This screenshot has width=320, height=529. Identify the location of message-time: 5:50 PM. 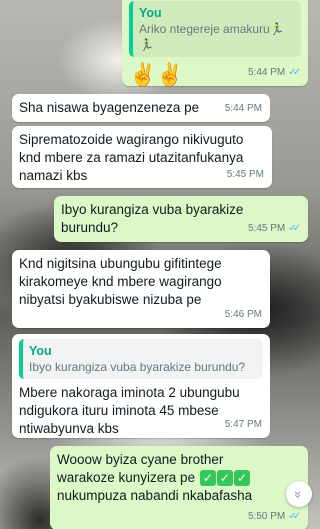
(266, 516).